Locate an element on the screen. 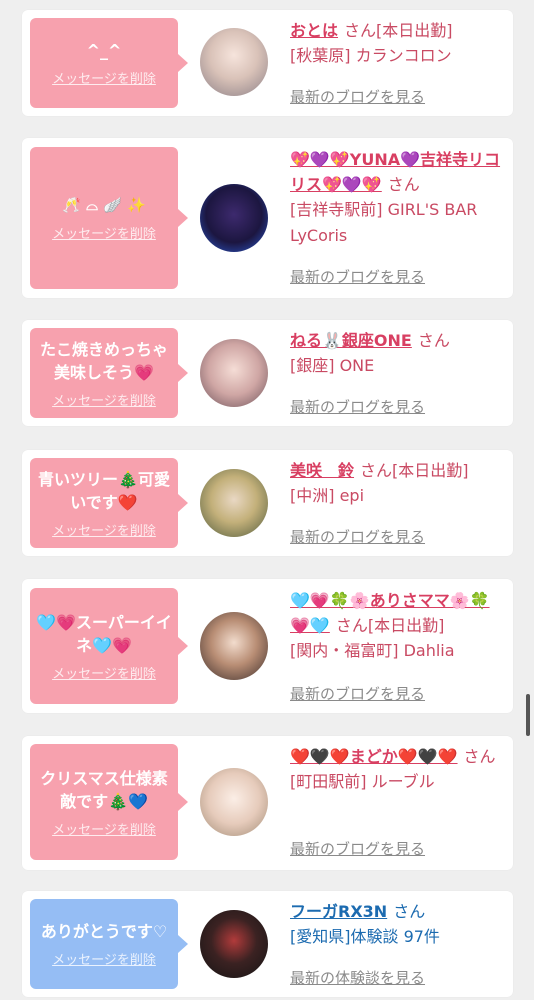 The image size is (534, 1000). message-text: 青いツリー🎄可愛いです❤️ is located at coordinates (104, 490).